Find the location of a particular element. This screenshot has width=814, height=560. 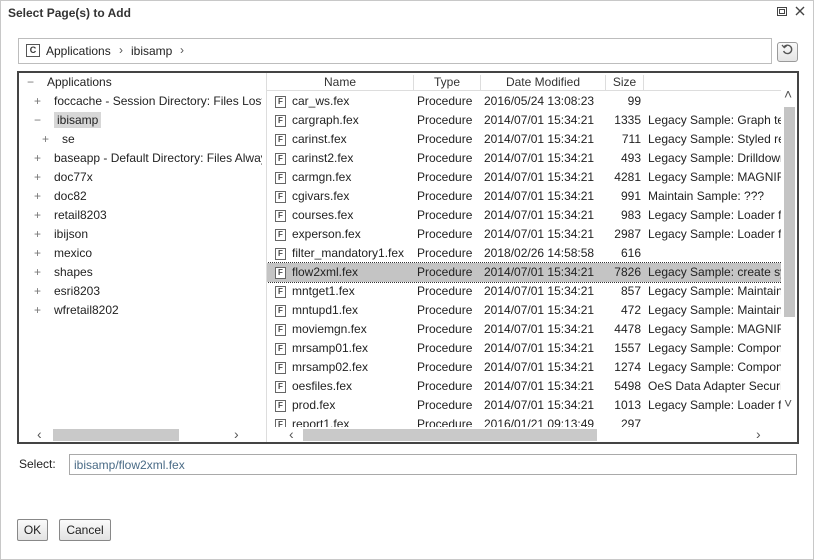

tree-scroll-thumb is located at coordinates (116, 435).